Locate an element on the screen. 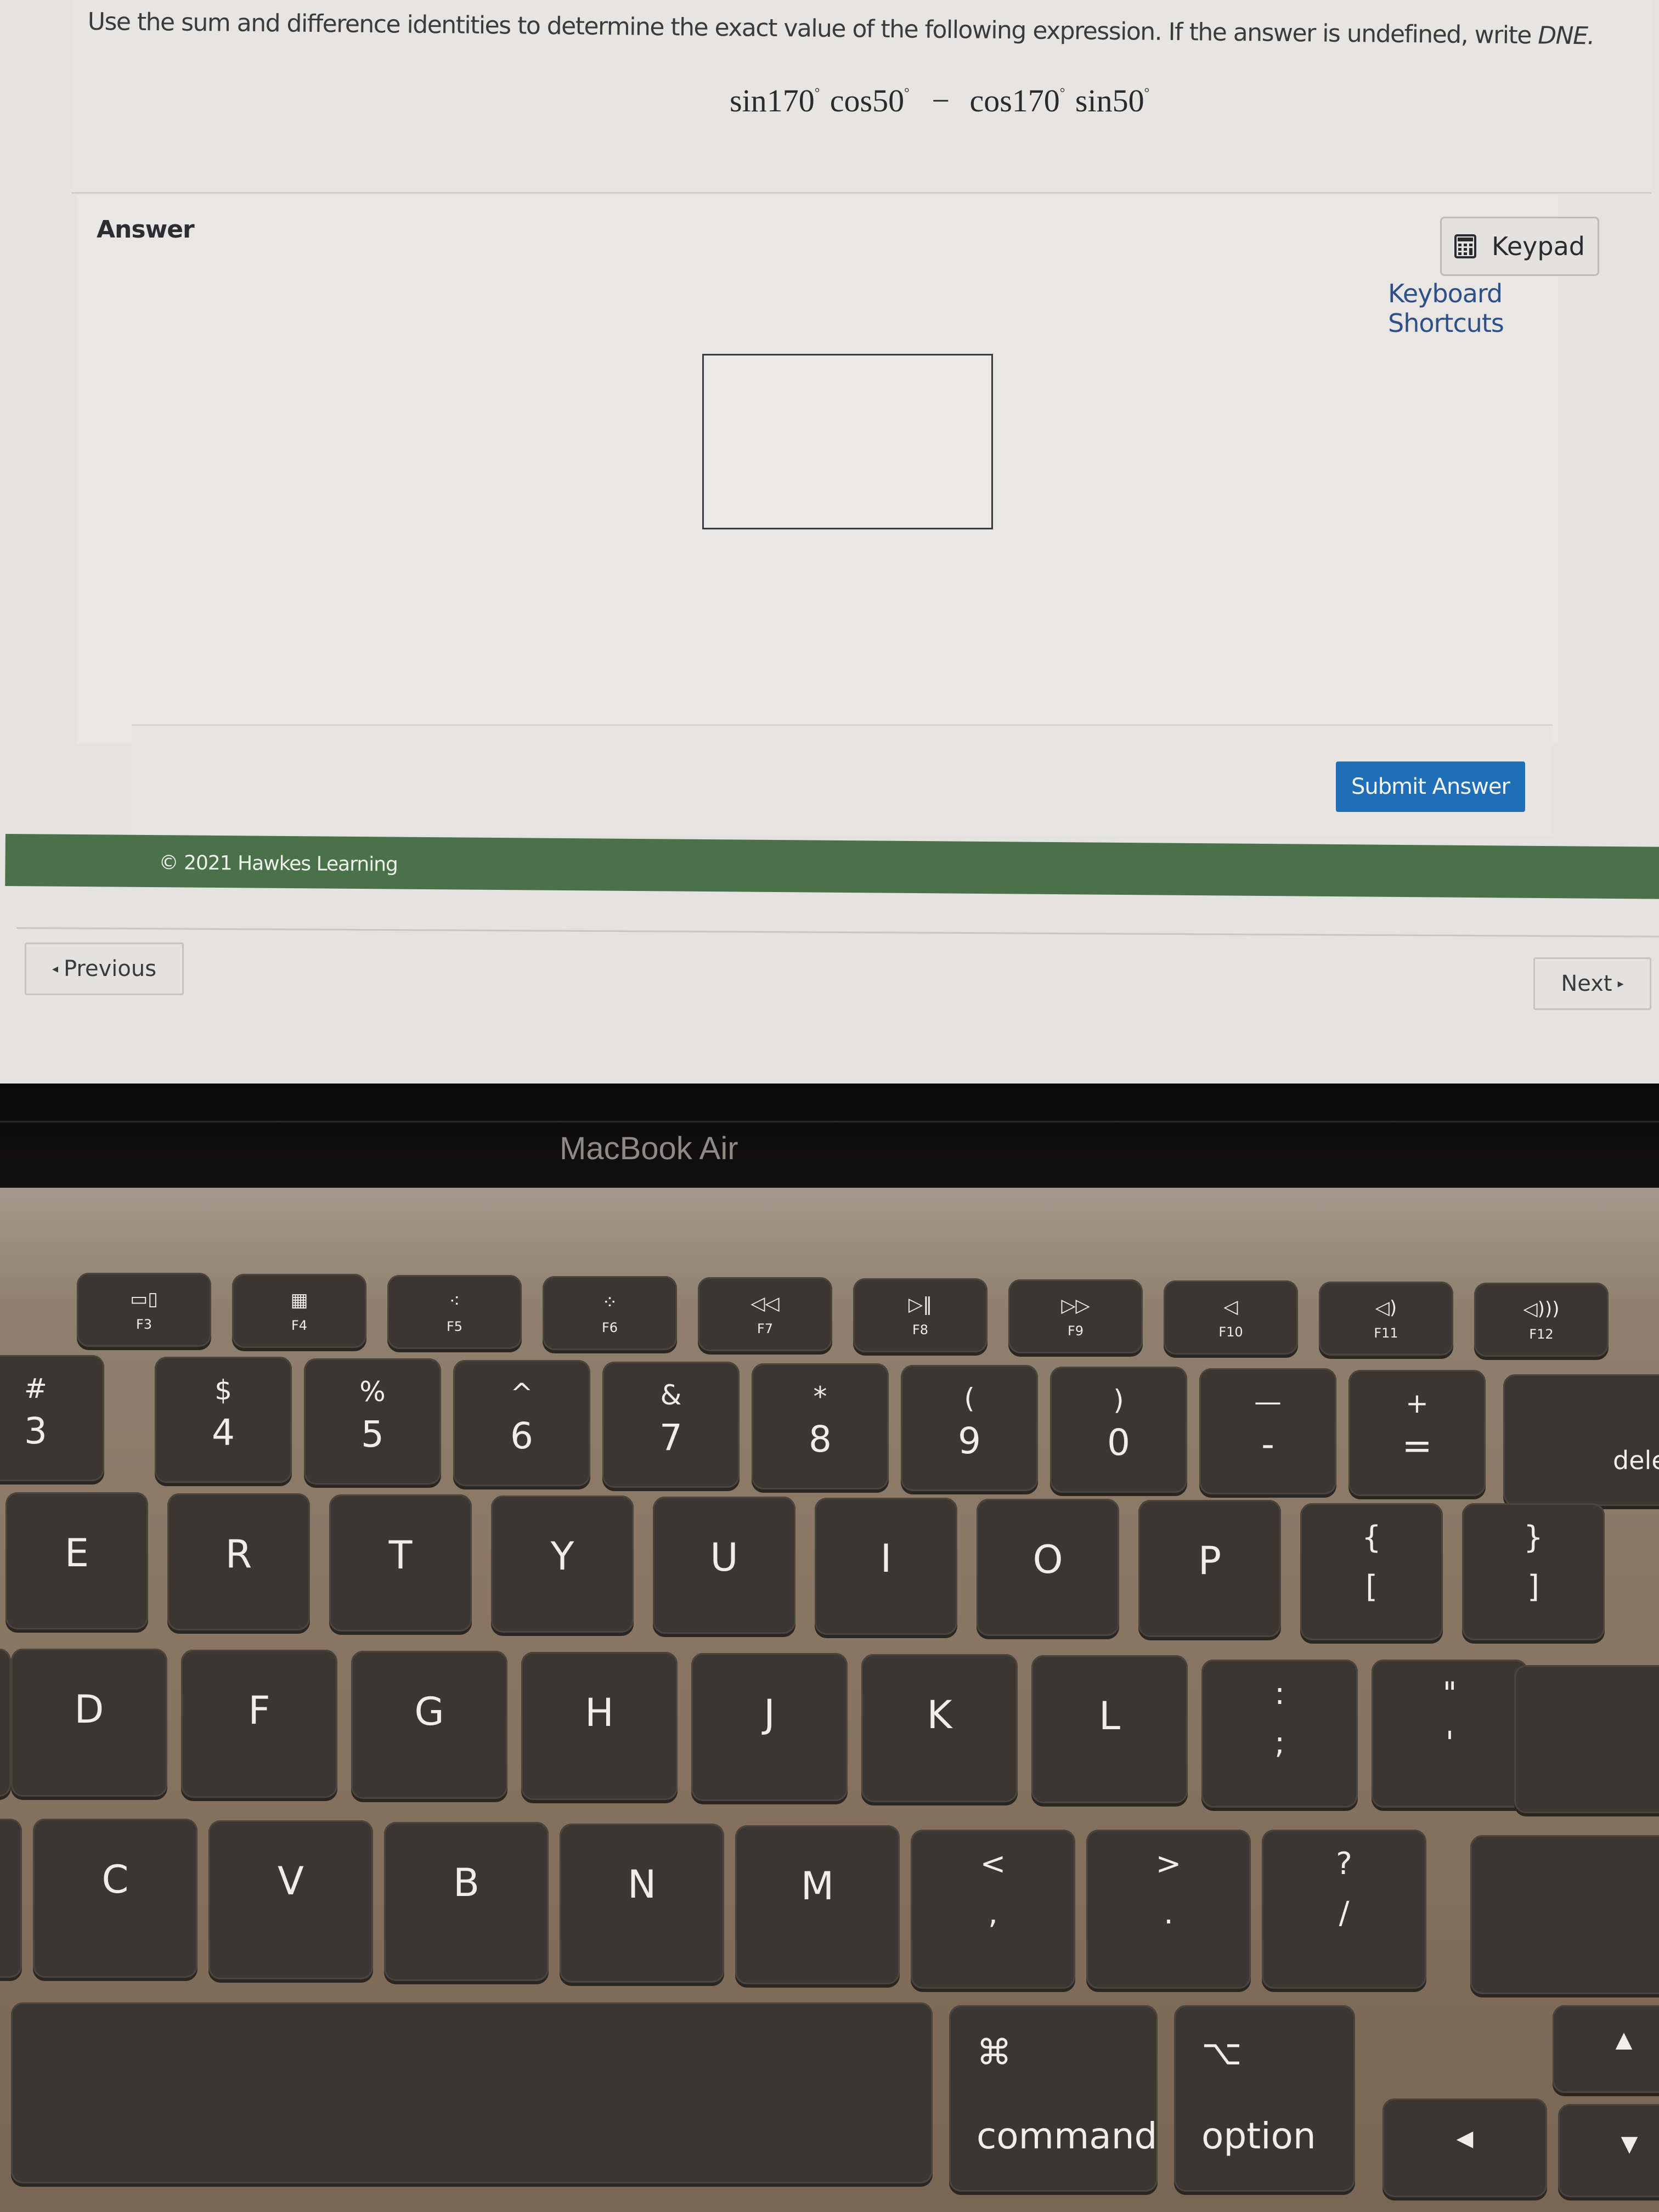 The width and height of the screenshot is (1659, 2212). key-shift-symbol: ? is located at coordinates (1344, 1864).